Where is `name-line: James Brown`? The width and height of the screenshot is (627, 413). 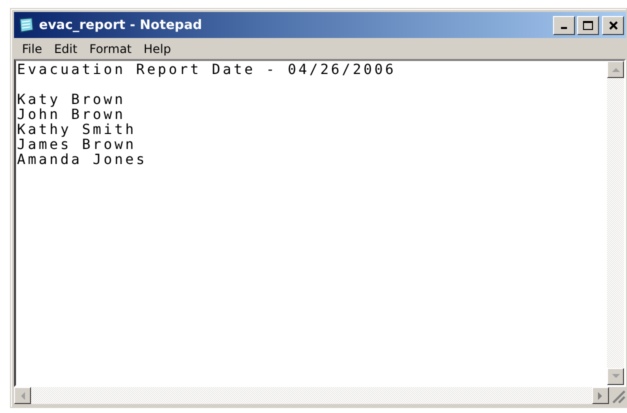 name-line: James Brown is located at coordinates (76, 145).